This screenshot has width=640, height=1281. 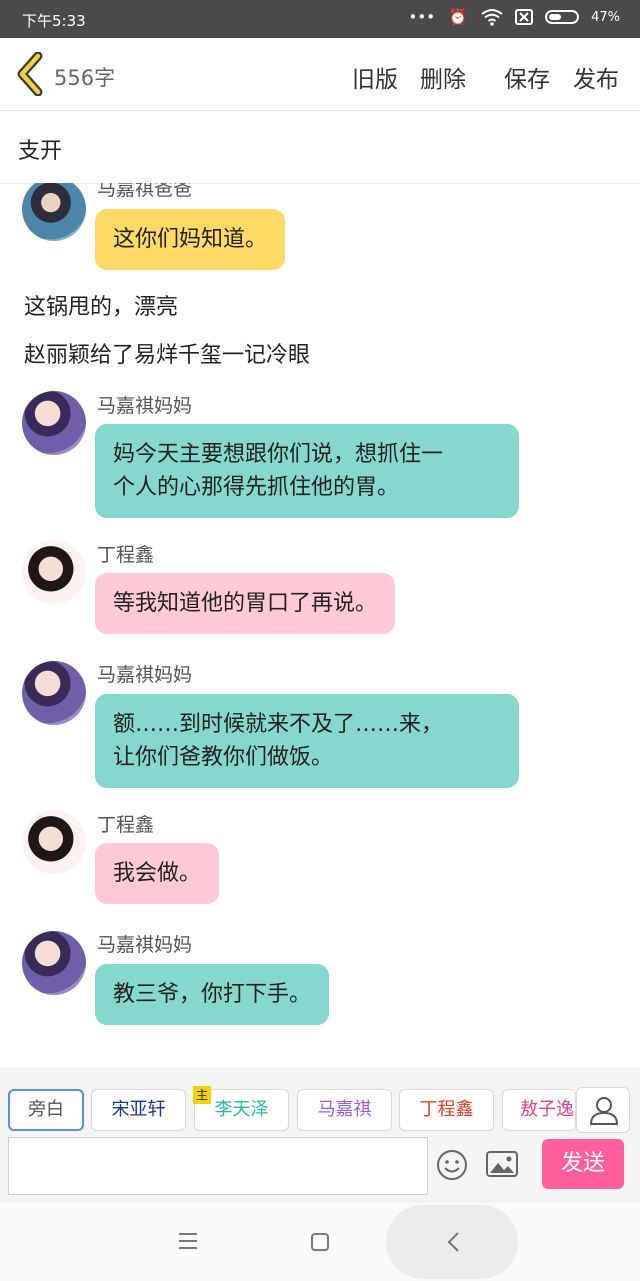 I want to click on status-time: 下午5:33, so click(x=54, y=21).